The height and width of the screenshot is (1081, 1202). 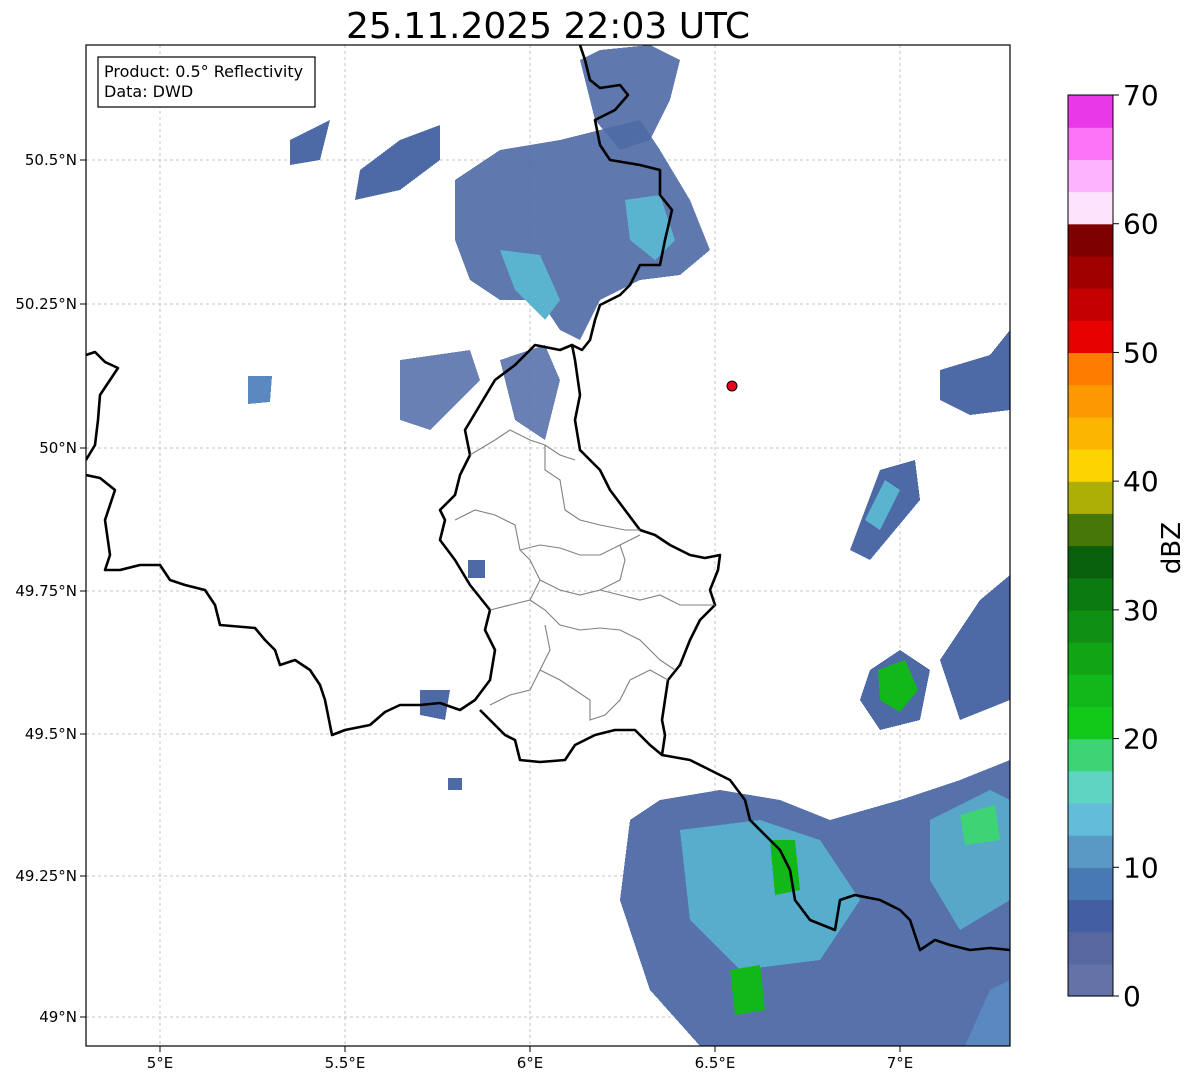 I want to click on x-tick-label: 5.5°E, so click(x=345, y=1063).